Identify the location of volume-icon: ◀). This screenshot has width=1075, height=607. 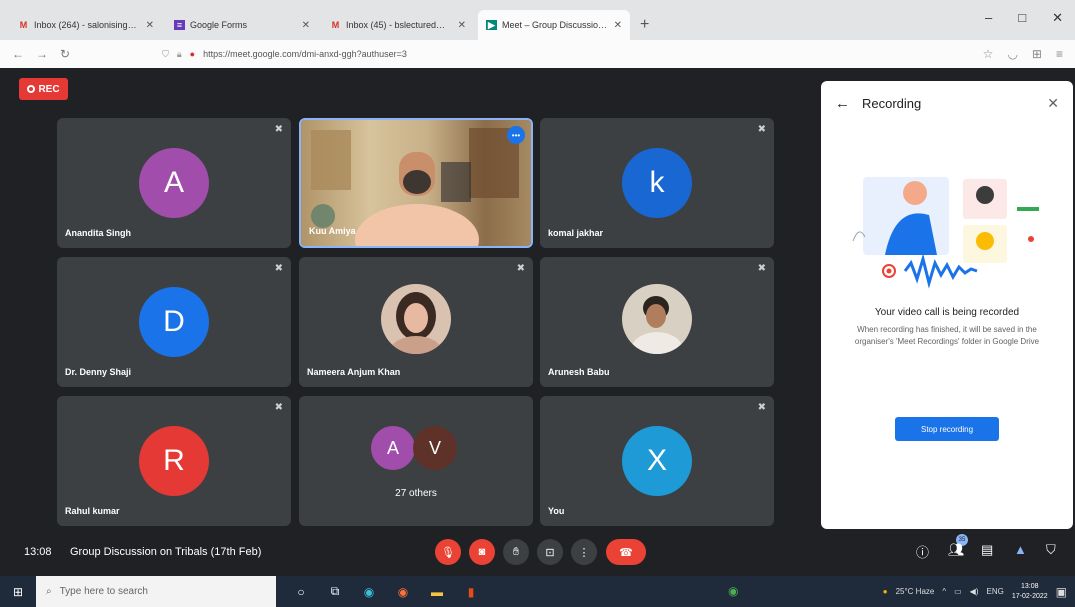
(974, 591).